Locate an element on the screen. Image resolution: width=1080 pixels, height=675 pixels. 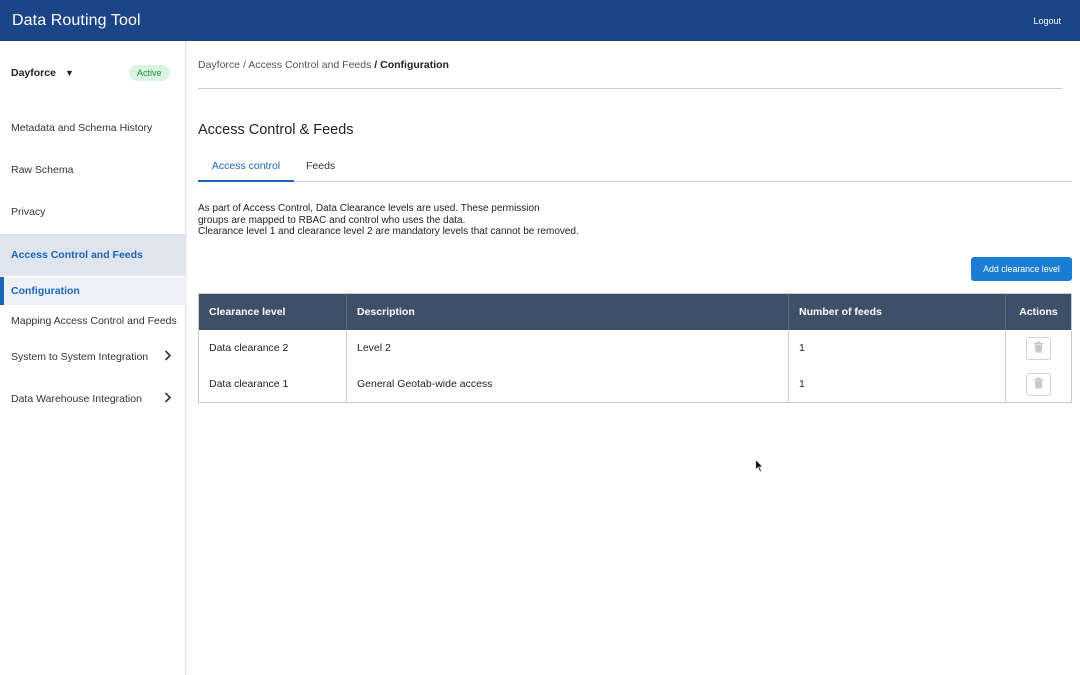
sidebar-item-metadata: Metadata and Schema History is located at coordinates (93, 128).